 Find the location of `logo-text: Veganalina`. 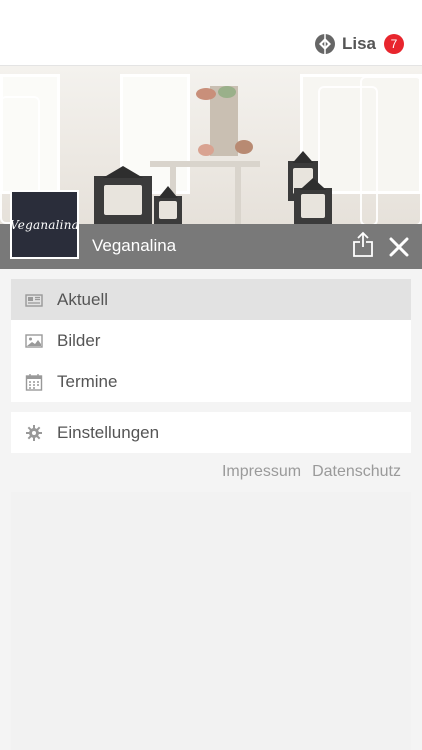

logo-text: Veganalina is located at coordinates (44, 224).